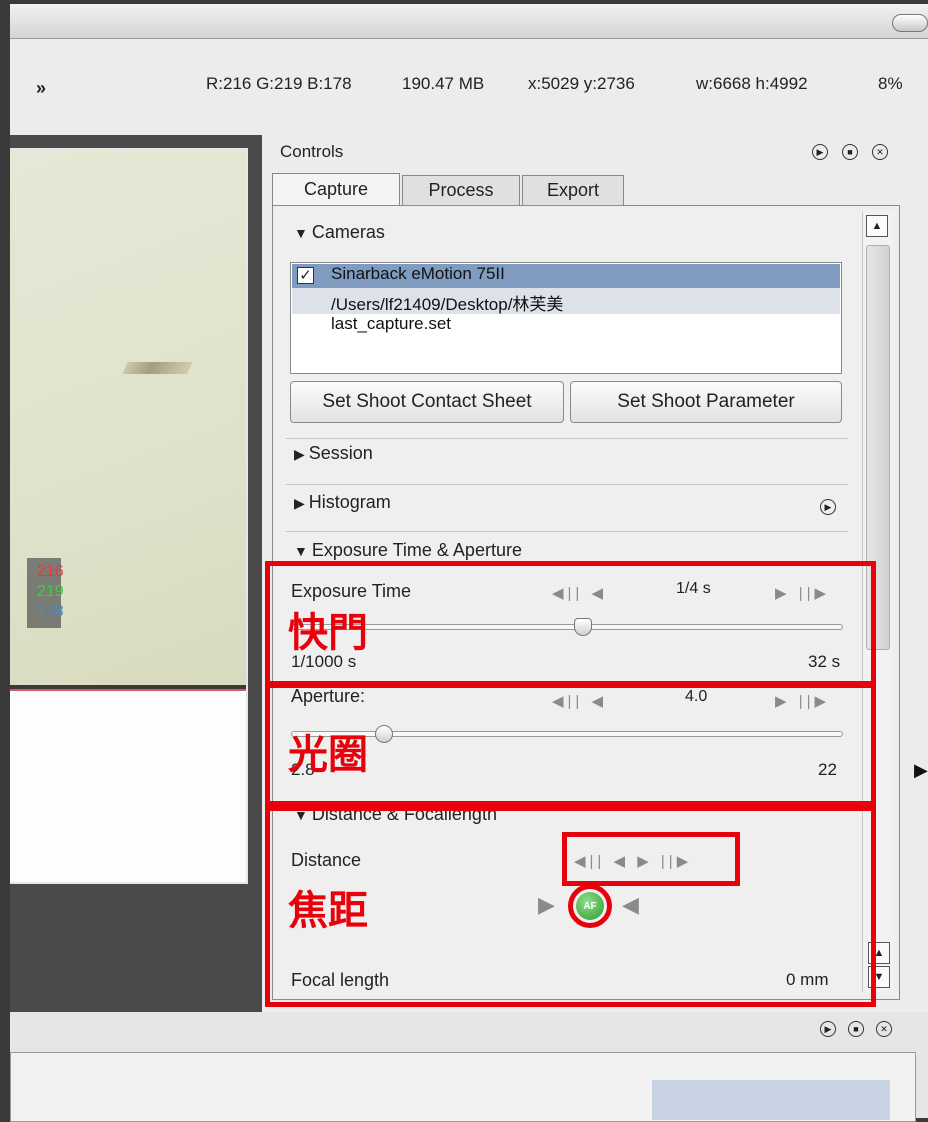 This screenshot has height=1122, width=928. Describe the element at coordinates (443, 83) in the screenshot. I see `file-size-readout: 190.47 MB` at that location.